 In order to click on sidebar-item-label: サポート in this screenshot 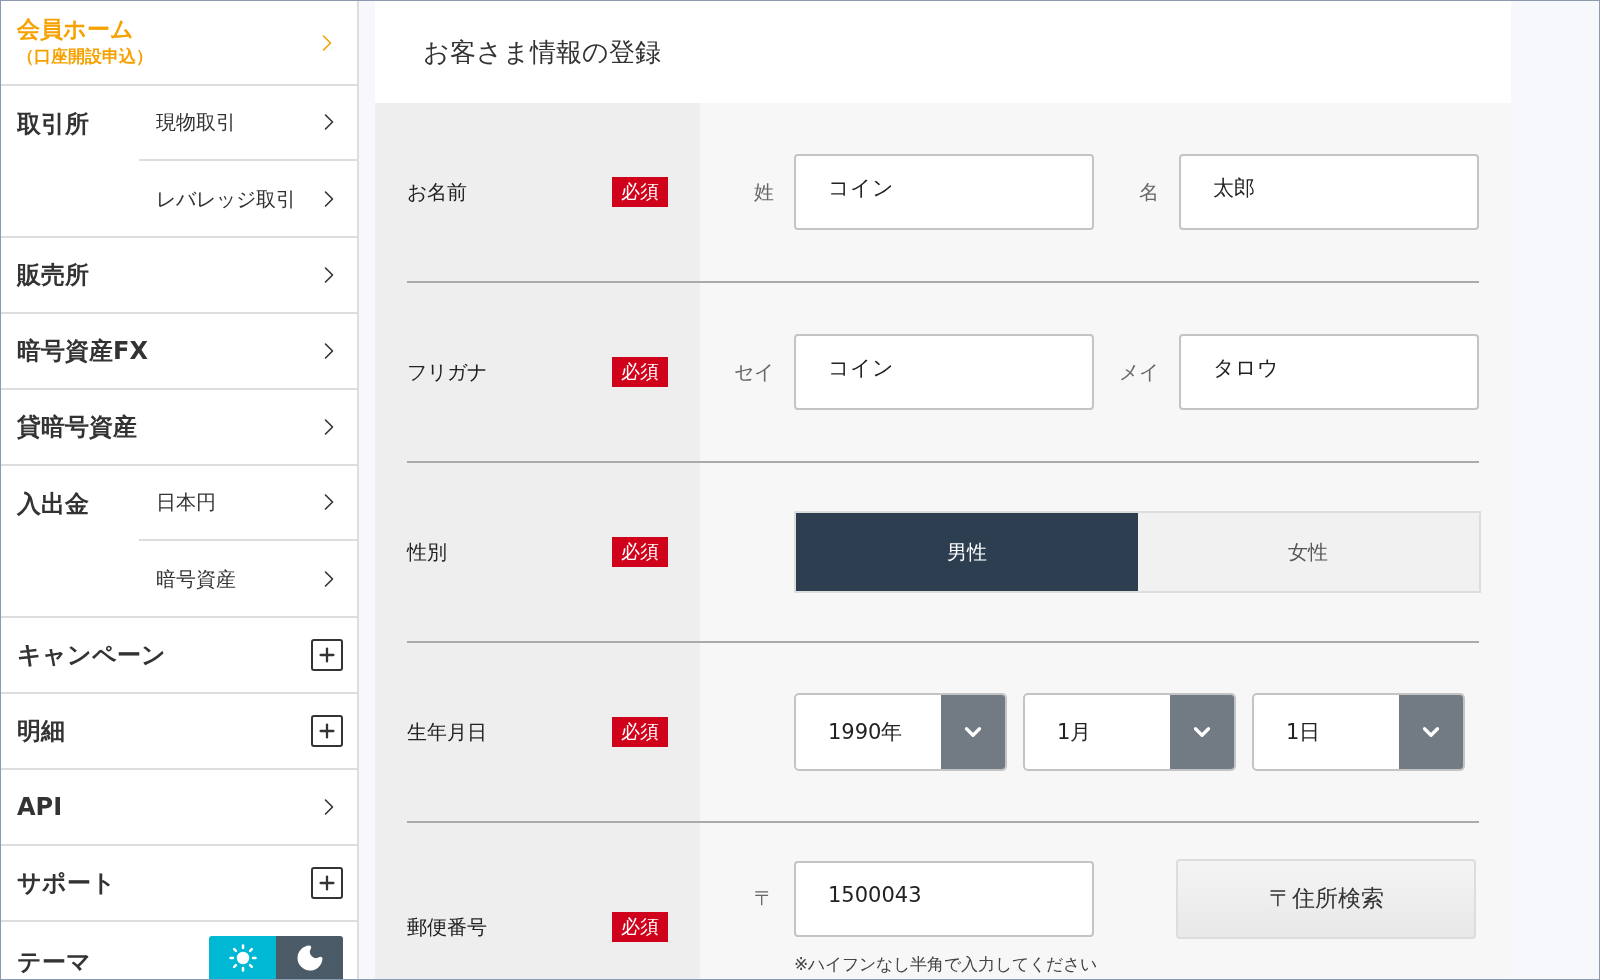, I will do `click(67, 883)`.